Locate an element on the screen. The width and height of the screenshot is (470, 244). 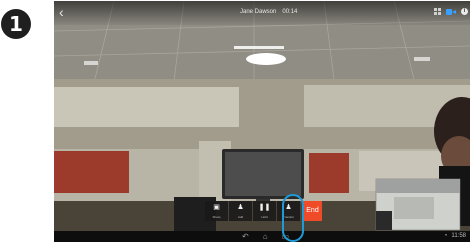
add-participant-button: ♟ Add is located at coordinates (240, 211).